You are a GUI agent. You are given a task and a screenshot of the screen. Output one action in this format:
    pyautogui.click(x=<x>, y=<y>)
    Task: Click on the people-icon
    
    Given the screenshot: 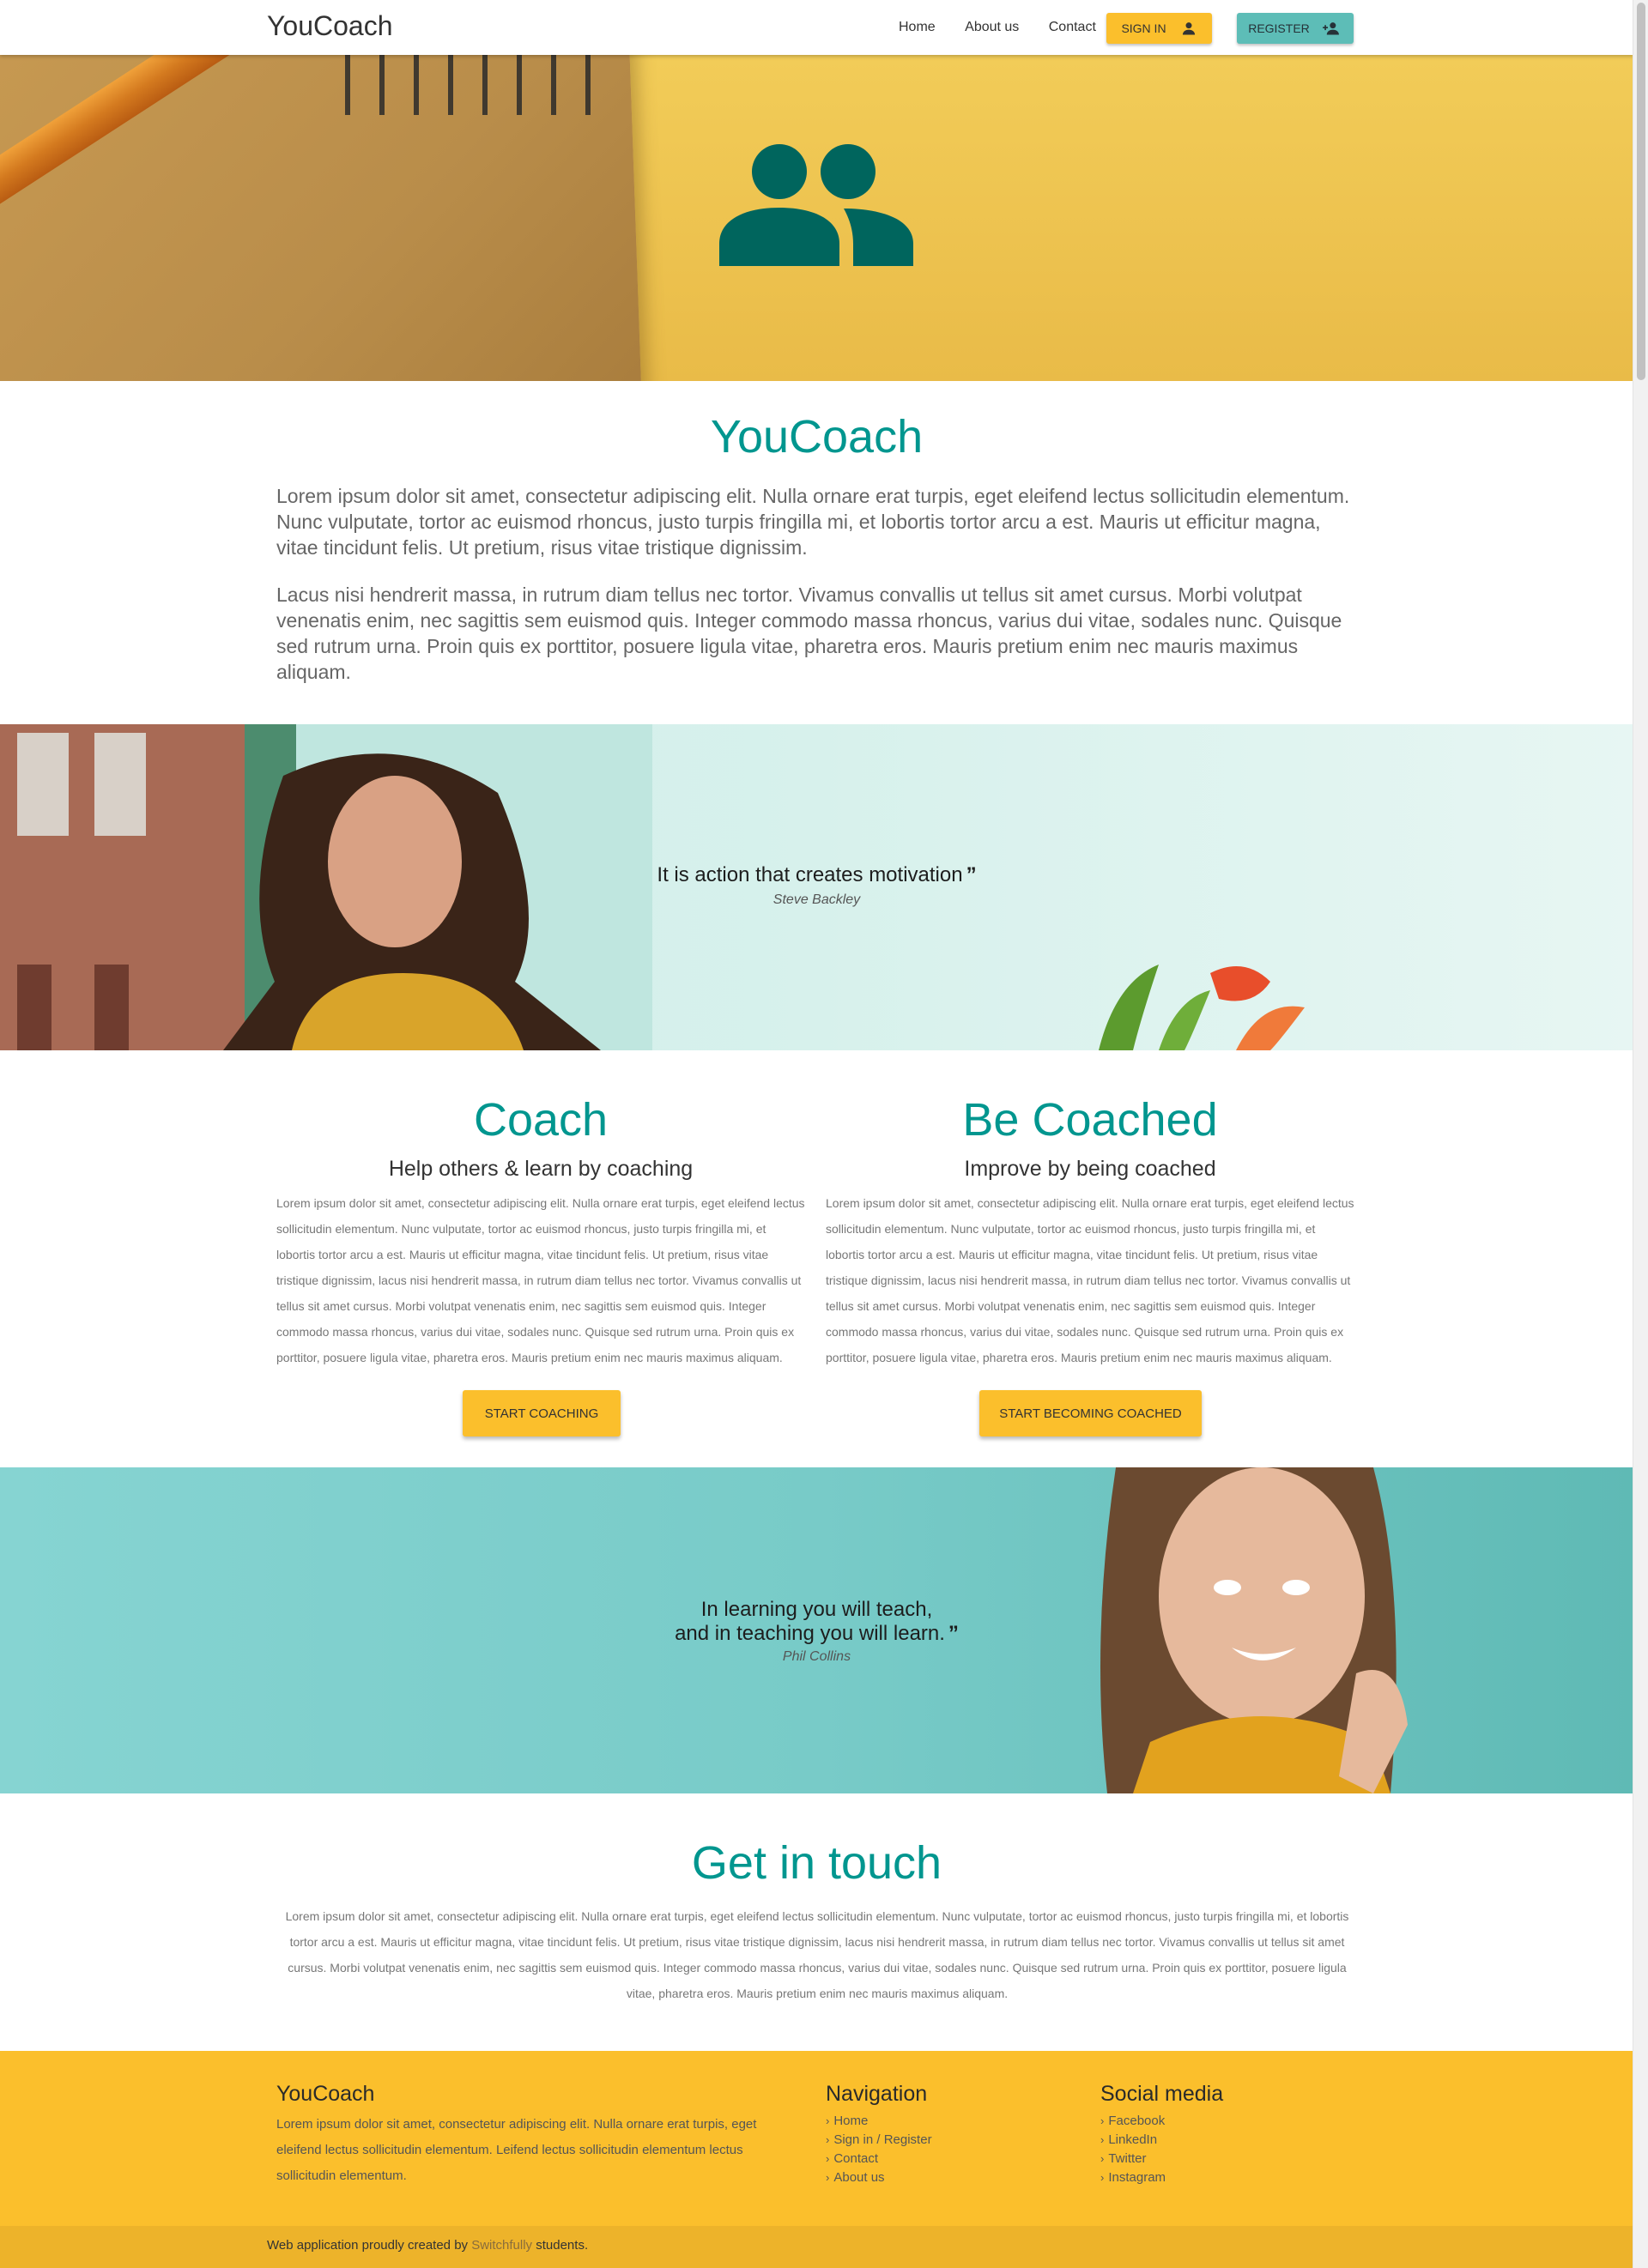 What is the action you would take?
    pyautogui.click(x=816, y=205)
    